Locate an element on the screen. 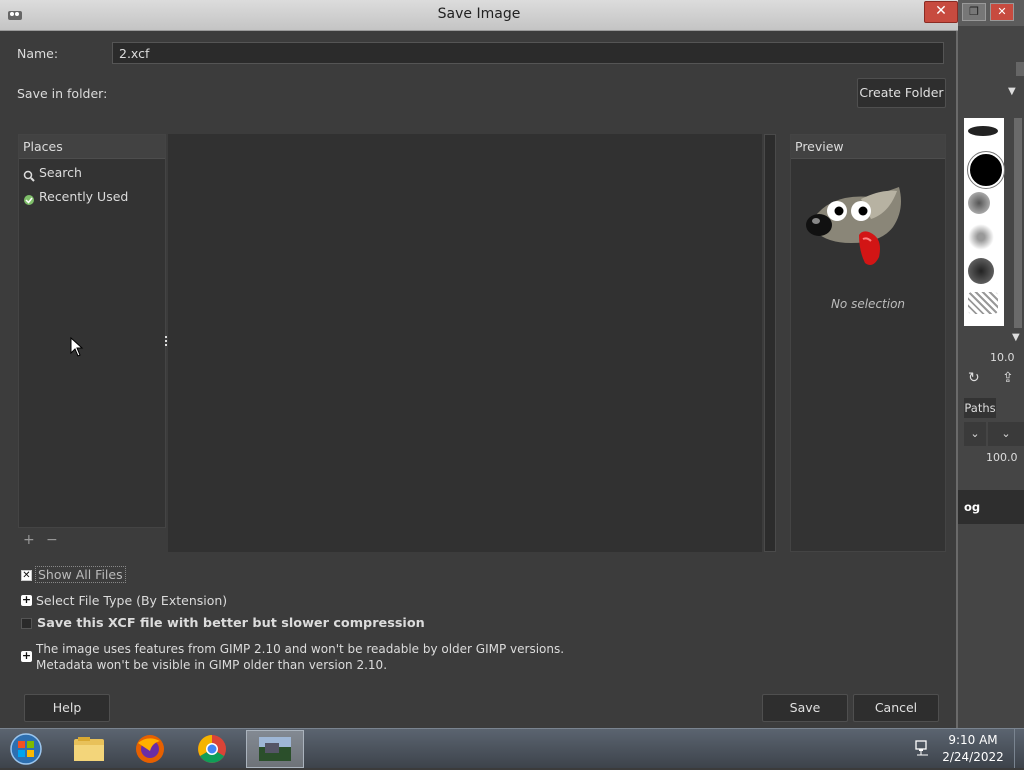 Image resolution: width=1024 pixels, height=770 pixels. save-in-folder-label: Save in folder: is located at coordinates (62, 93).